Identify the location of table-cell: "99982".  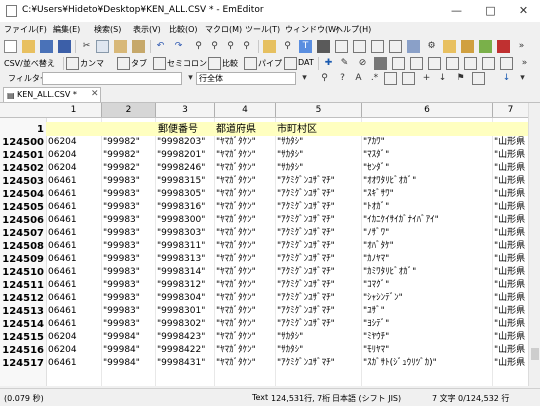
(121, 155).